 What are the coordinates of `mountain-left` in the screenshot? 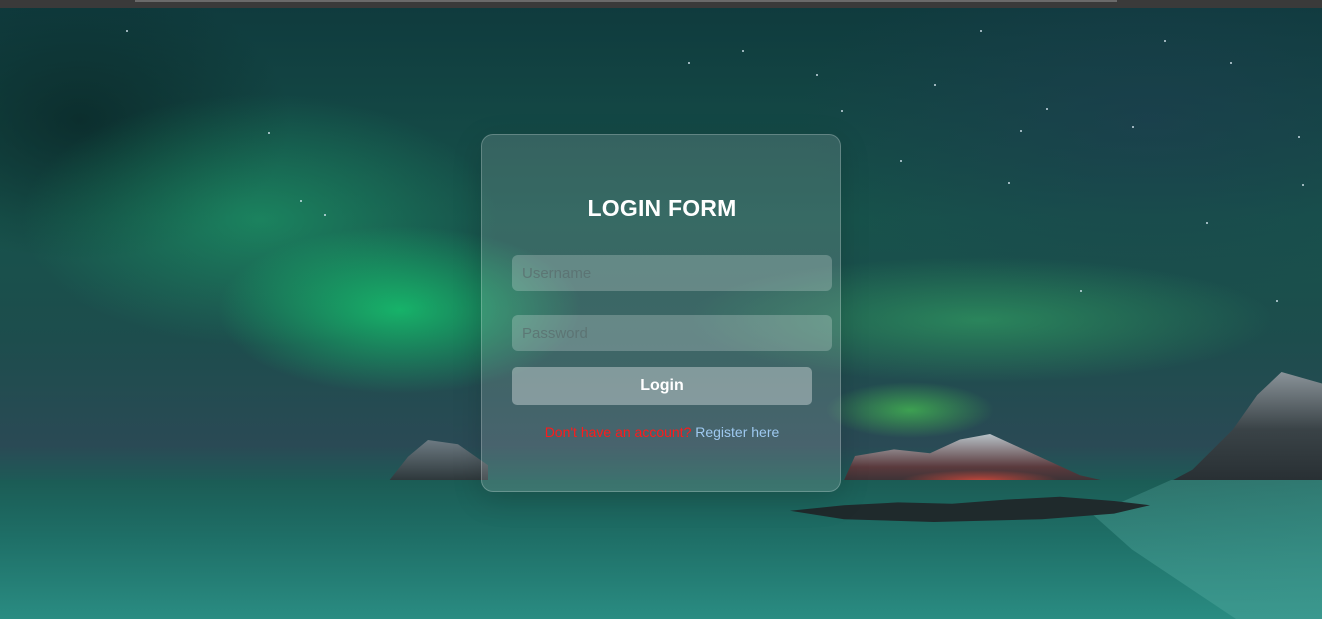 It's located at (438, 461).